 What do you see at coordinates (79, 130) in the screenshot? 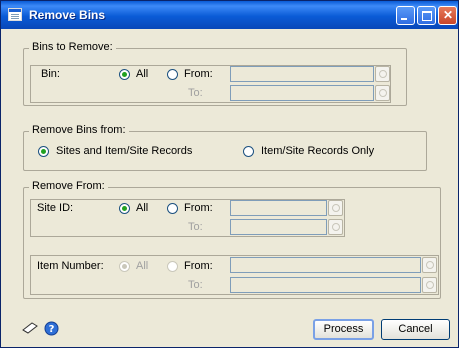
I see `remove-bins-from-title: Remove Bins from:` at bounding box center [79, 130].